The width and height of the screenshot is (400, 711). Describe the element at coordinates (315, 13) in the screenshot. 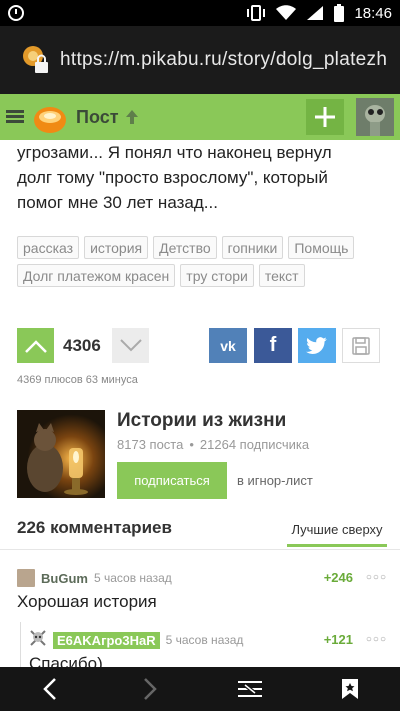

I see `signal-icon` at that location.